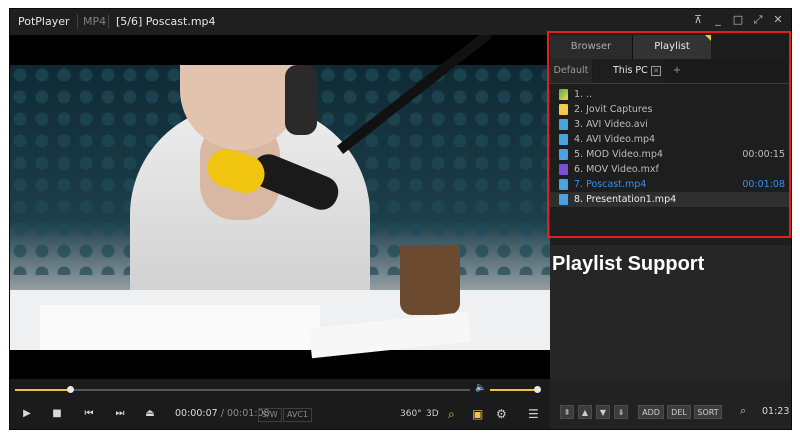 The image size is (800, 438). Describe the element at coordinates (430, 280) in the screenshot. I see `cup-figure` at that location.